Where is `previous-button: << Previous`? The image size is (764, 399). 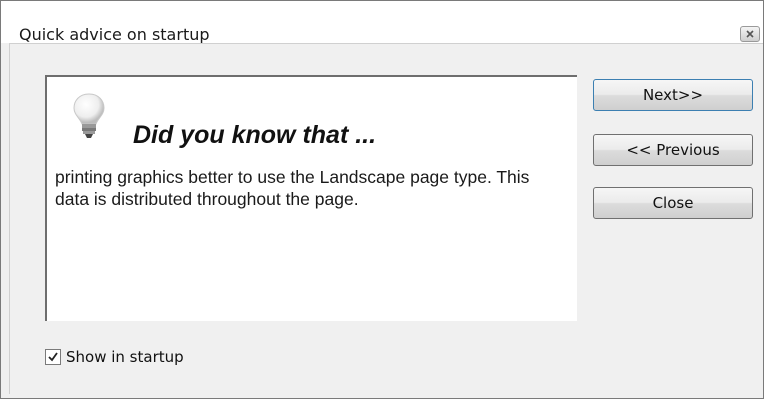 previous-button: << Previous is located at coordinates (673, 150).